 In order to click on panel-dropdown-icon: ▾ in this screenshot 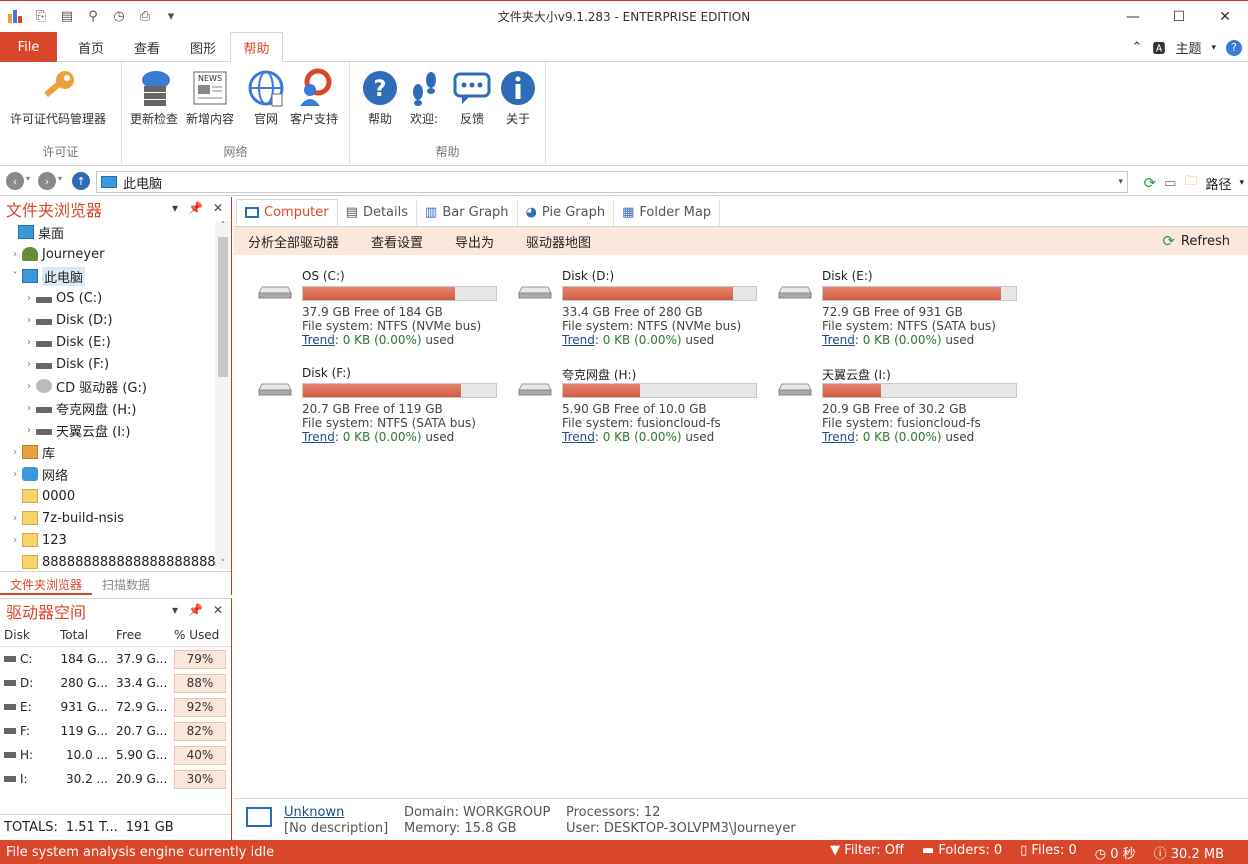, I will do `click(175, 208)`.